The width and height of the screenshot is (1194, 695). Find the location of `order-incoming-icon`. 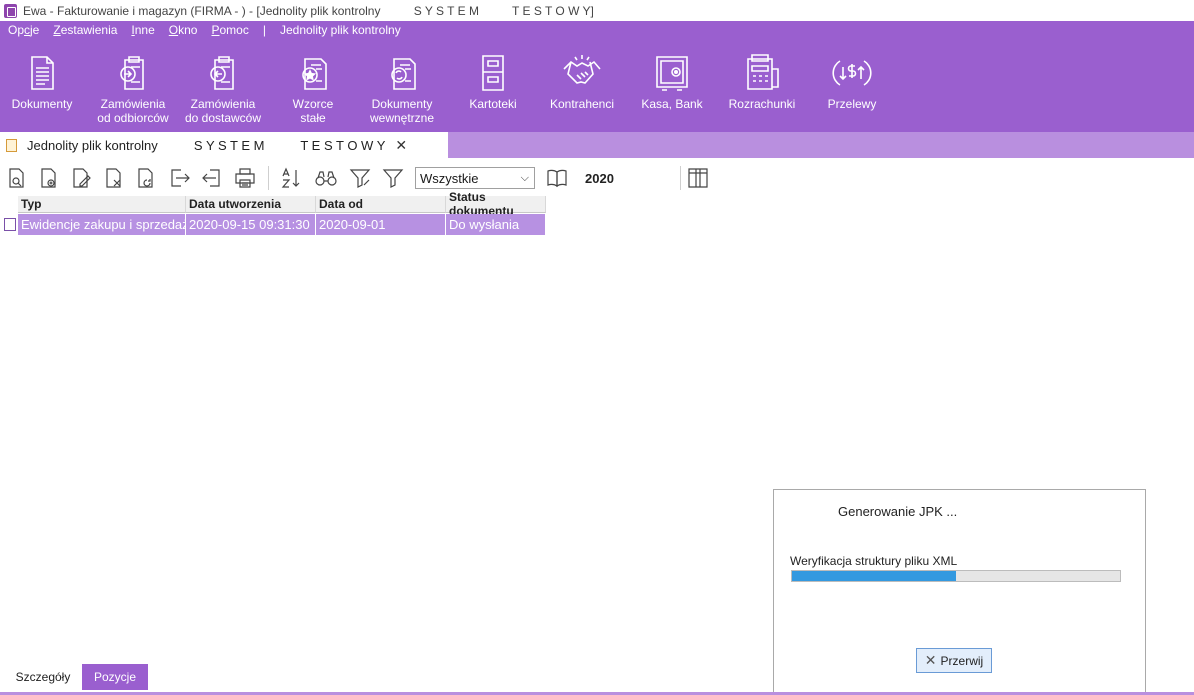

order-incoming-icon is located at coordinates (132, 73).